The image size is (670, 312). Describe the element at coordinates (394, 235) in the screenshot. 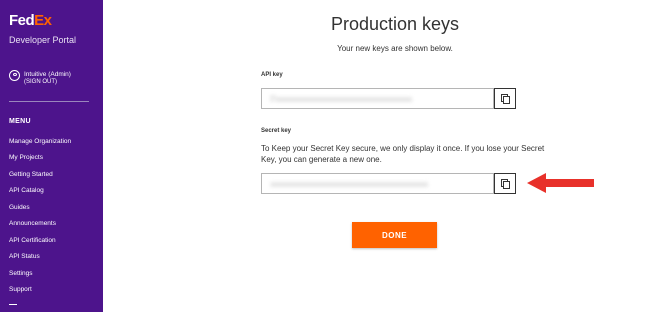

I see `done-button: DONE` at that location.